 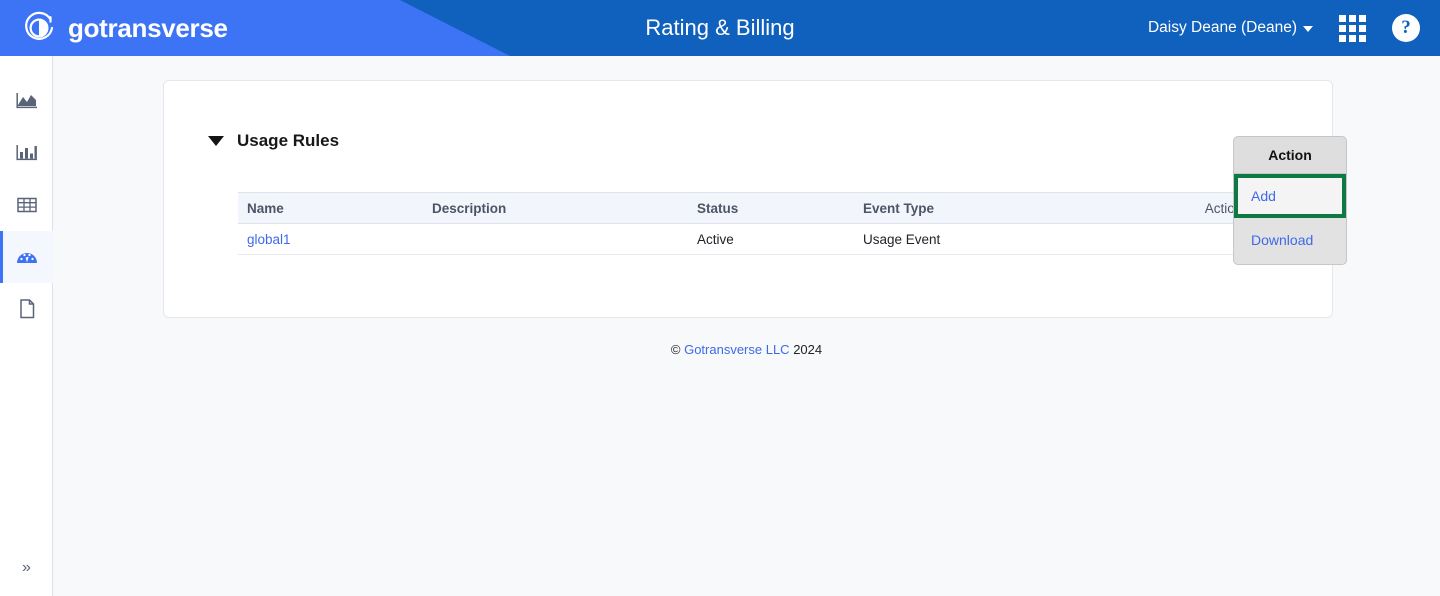 I want to click on brand-logo-area: gotransverse, so click(x=125, y=28).